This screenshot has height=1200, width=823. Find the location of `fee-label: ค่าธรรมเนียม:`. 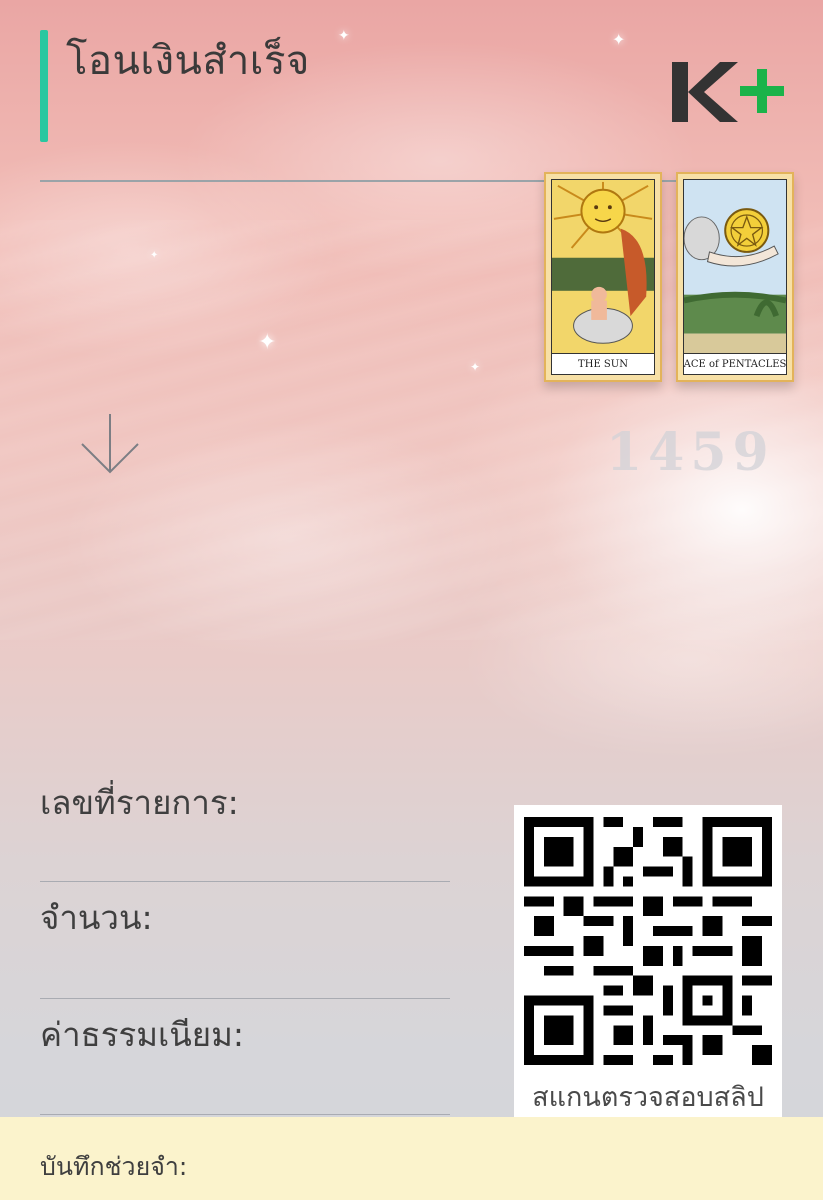

fee-label: ค่าธรรมเนียม: is located at coordinates (142, 1034).